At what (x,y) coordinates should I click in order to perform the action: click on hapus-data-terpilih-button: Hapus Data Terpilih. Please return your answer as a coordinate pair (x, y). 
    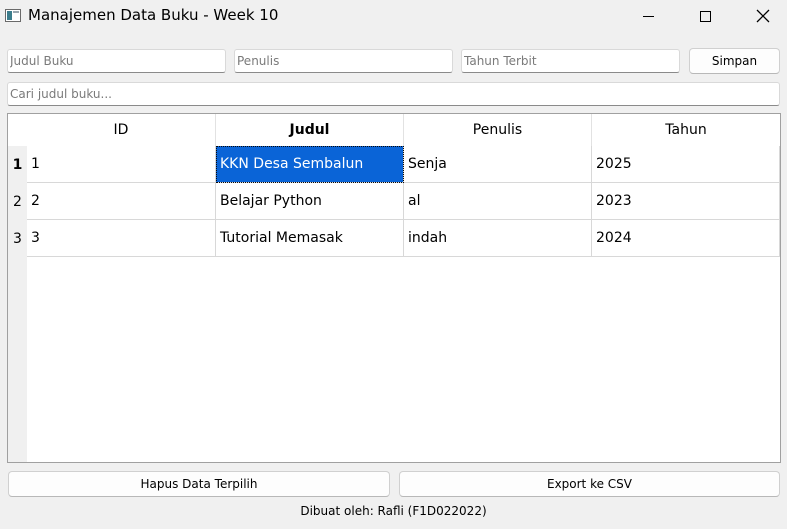
    Looking at the image, I should click on (199, 484).